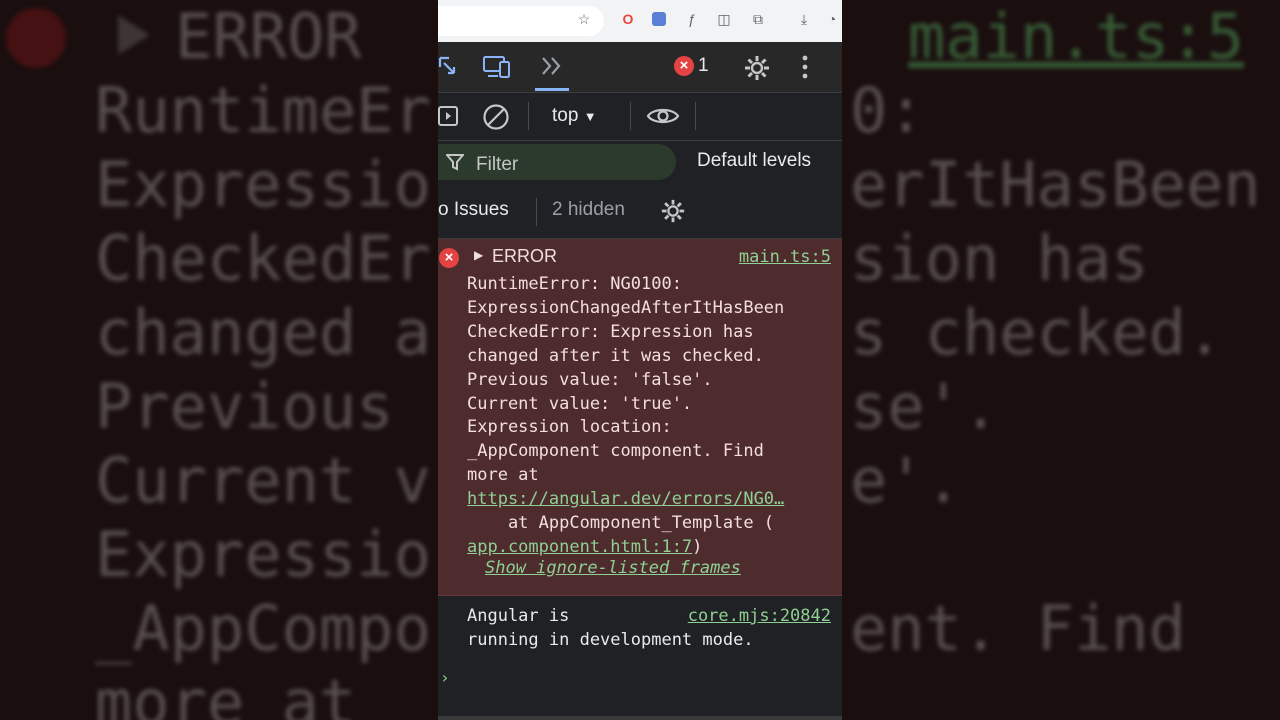 This screenshot has width=1280, height=720. Describe the element at coordinates (497, 67) in the screenshot. I see `device-toolbar-icon` at that location.